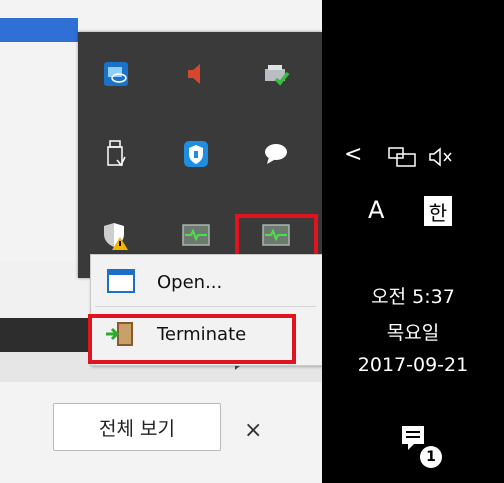 The width and height of the screenshot is (504, 483). Describe the element at coordinates (276, 236) in the screenshot. I see `highlight-box-tray-icon` at that location.